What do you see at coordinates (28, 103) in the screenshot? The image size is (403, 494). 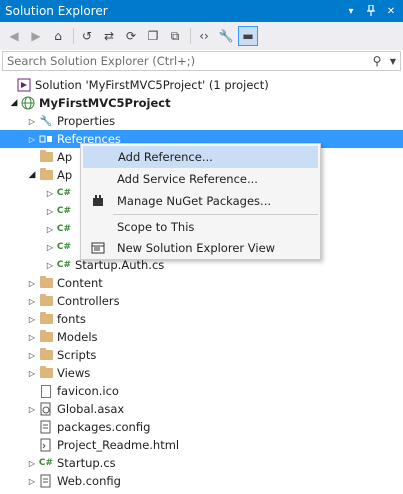 I see `web-project-icon` at bounding box center [28, 103].